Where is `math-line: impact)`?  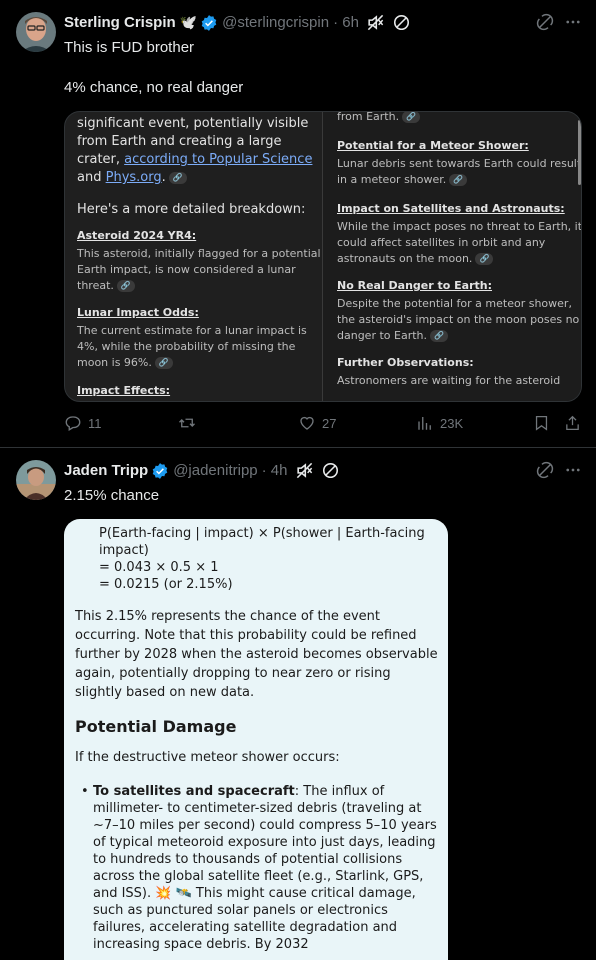
math-line: impact) is located at coordinates (124, 550).